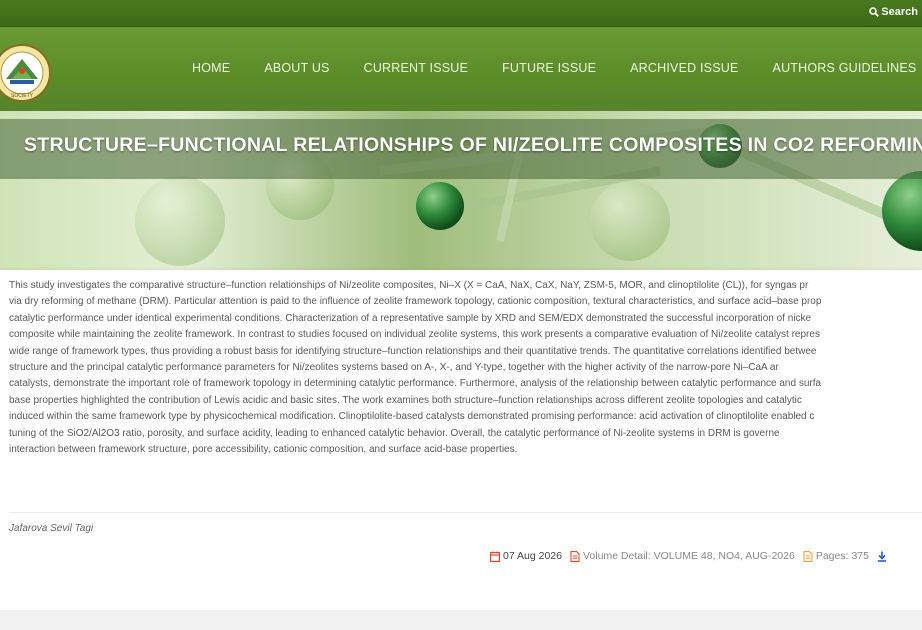 The width and height of the screenshot is (922, 630). What do you see at coordinates (575, 556) in the screenshot?
I see `document-icon` at bounding box center [575, 556].